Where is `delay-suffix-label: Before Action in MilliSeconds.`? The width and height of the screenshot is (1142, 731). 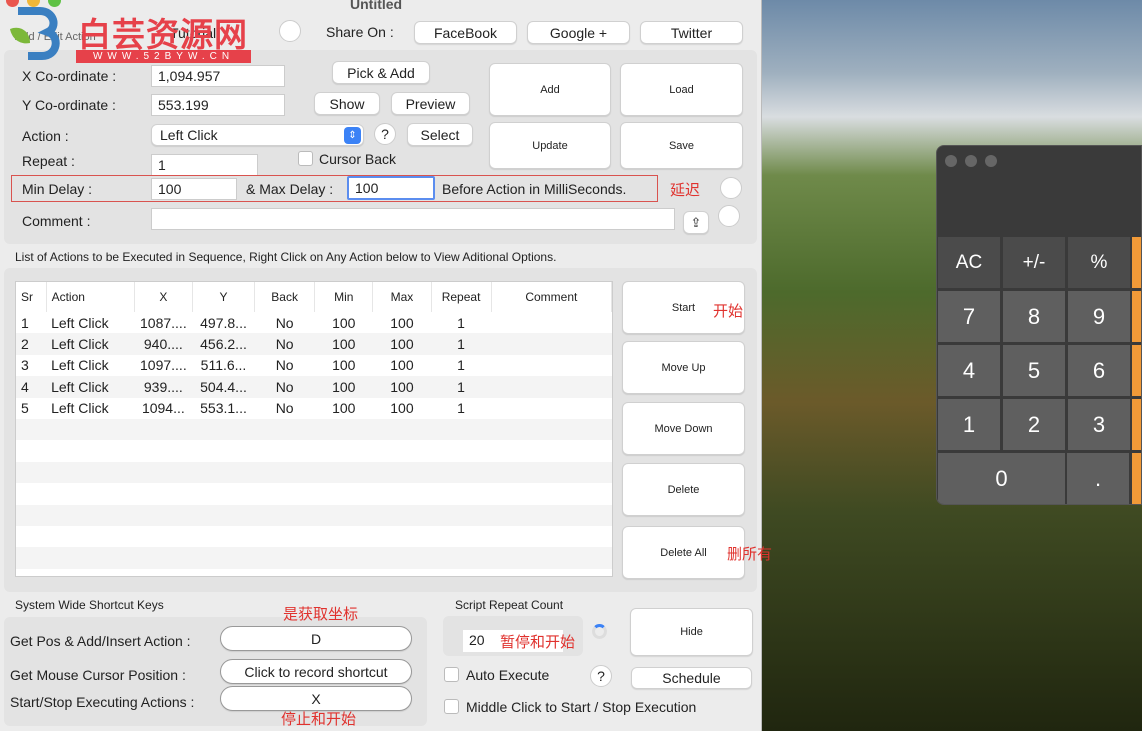 delay-suffix-label: Before Action in MilliSeconds. is located at coordinates (534, 189).